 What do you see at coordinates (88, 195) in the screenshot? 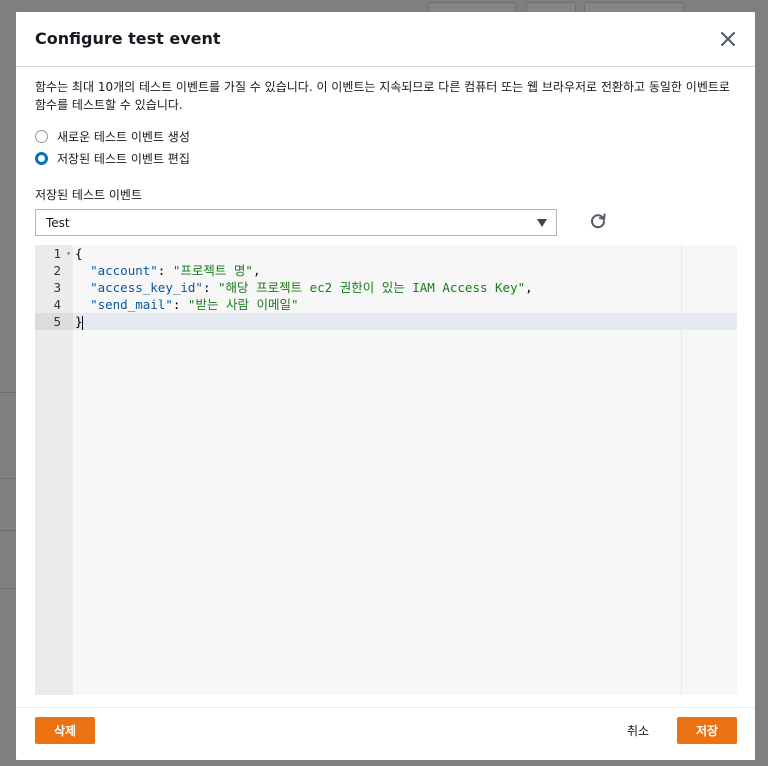
I see `saved-event-label: 저장된 테스트 이벤트` at bounding box center [88, 195].